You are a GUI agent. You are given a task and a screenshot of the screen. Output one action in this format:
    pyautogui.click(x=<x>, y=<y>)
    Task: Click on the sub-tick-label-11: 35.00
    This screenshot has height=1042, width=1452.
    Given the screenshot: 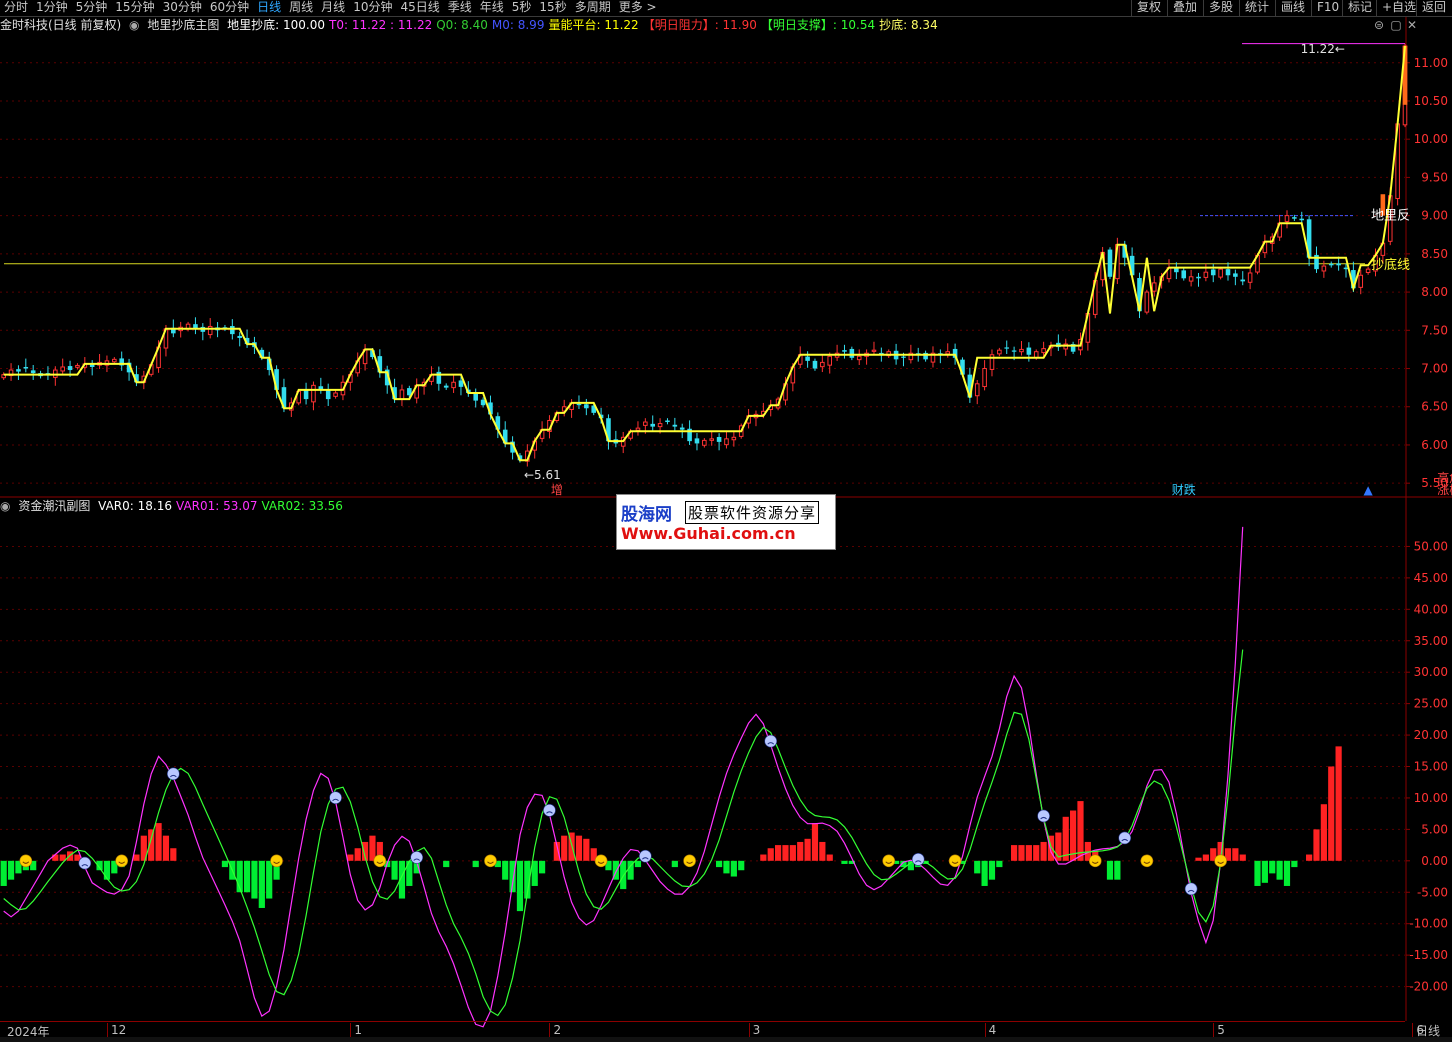 What is the action you would take?
    pyautogui.click(x=1431, y=641)
    